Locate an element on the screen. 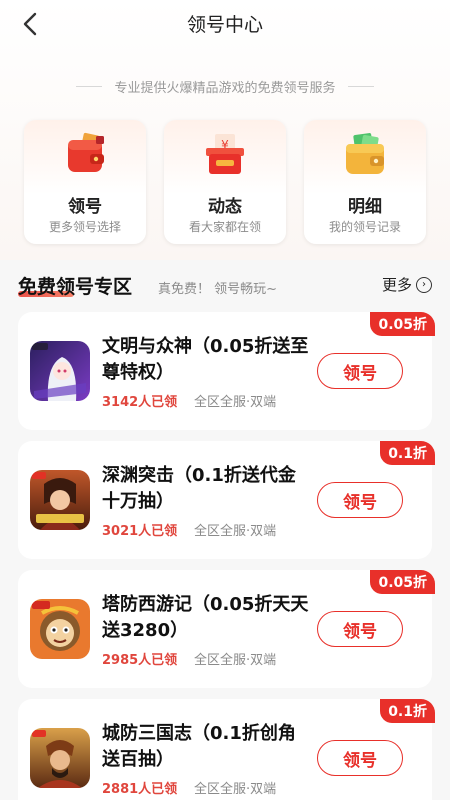  monkey-king-game-icon is located at coordinates (60, 629).